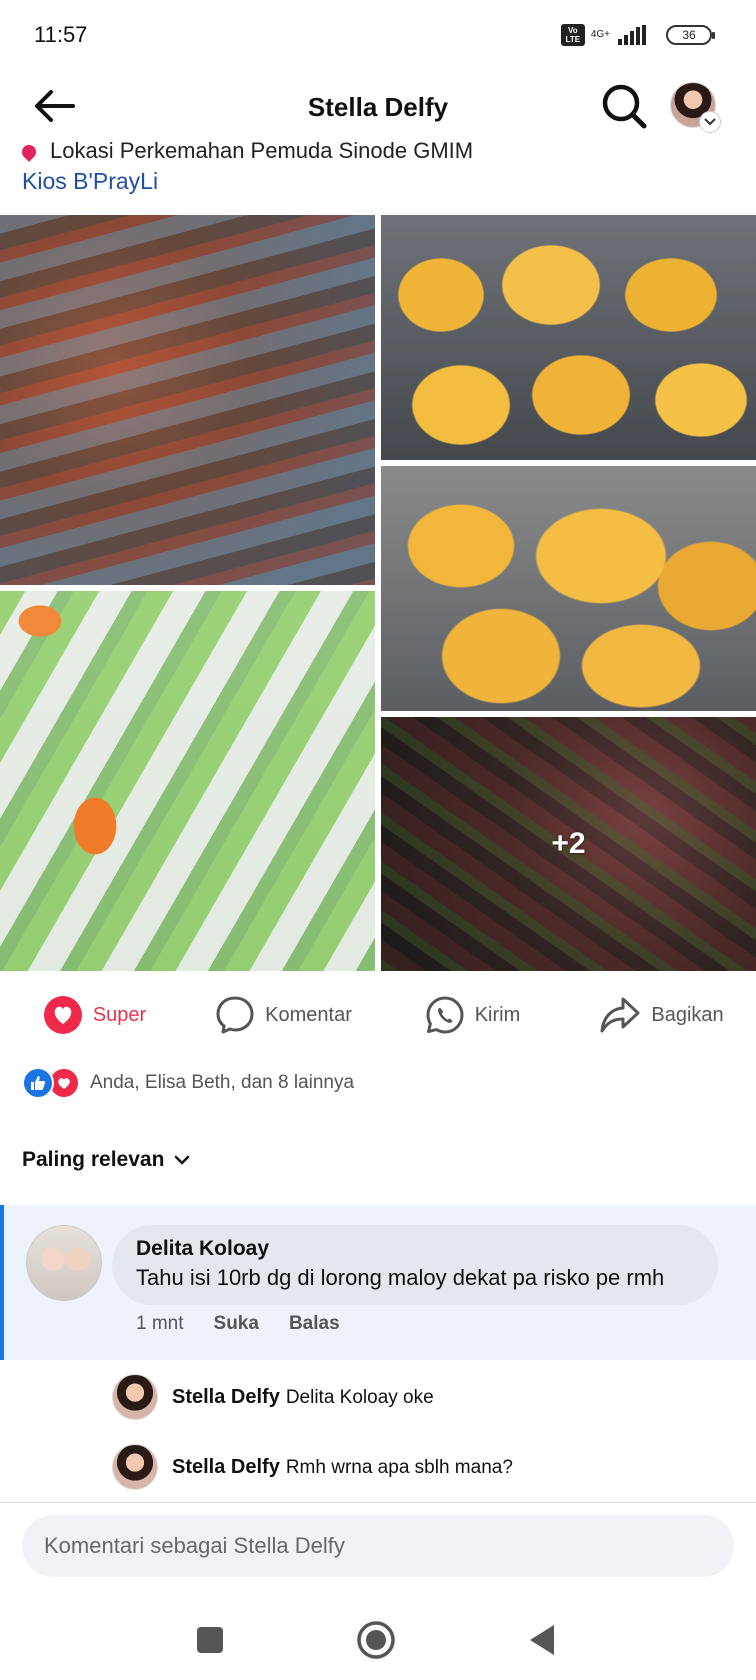 Image resolution: width=756 pixels, height=1680 pixels. What do you see at coordinates (308, 1014) in the screenshot?
I see `comment-label: Komentar` at bounding box center [308, 1014].